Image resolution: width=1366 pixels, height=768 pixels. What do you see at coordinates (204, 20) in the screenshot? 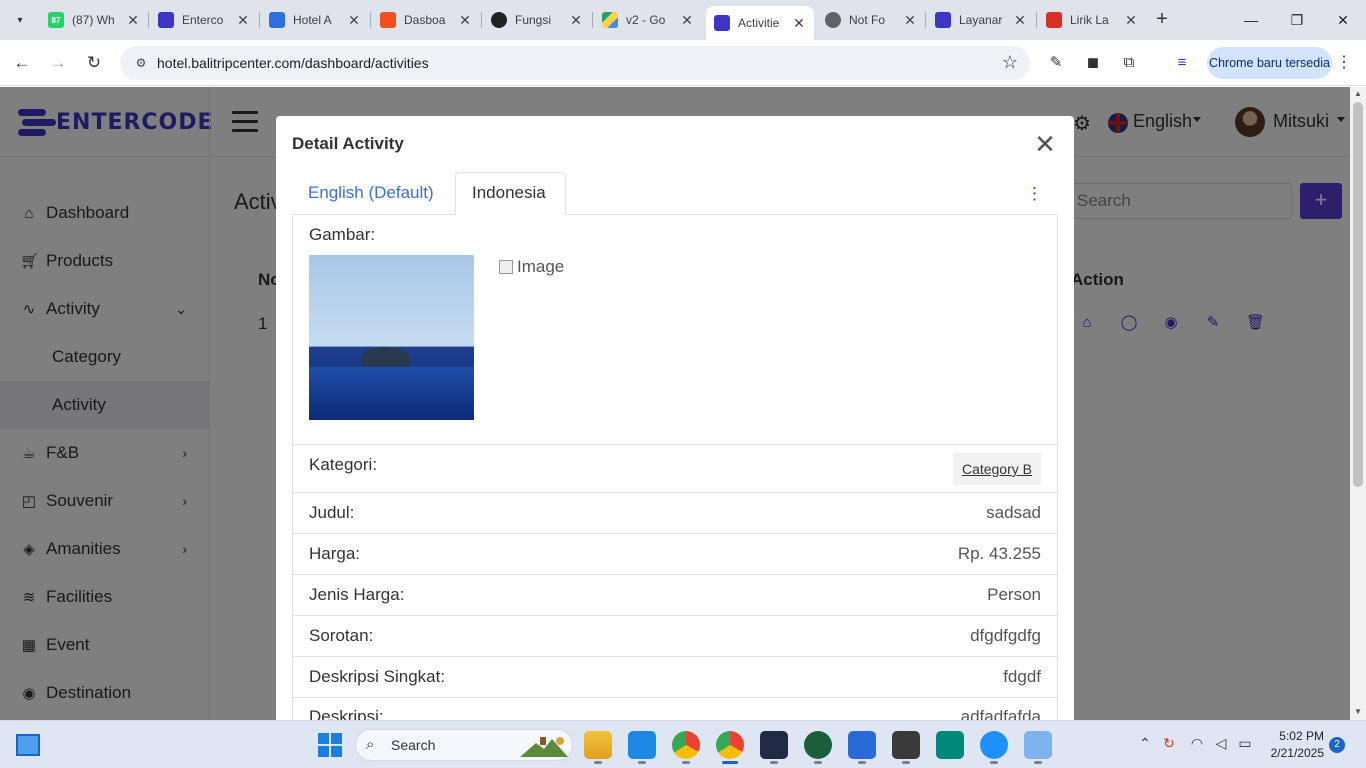
I see `browser-tab-entercode: Enterco ✕` at bounding box center [204, 20].